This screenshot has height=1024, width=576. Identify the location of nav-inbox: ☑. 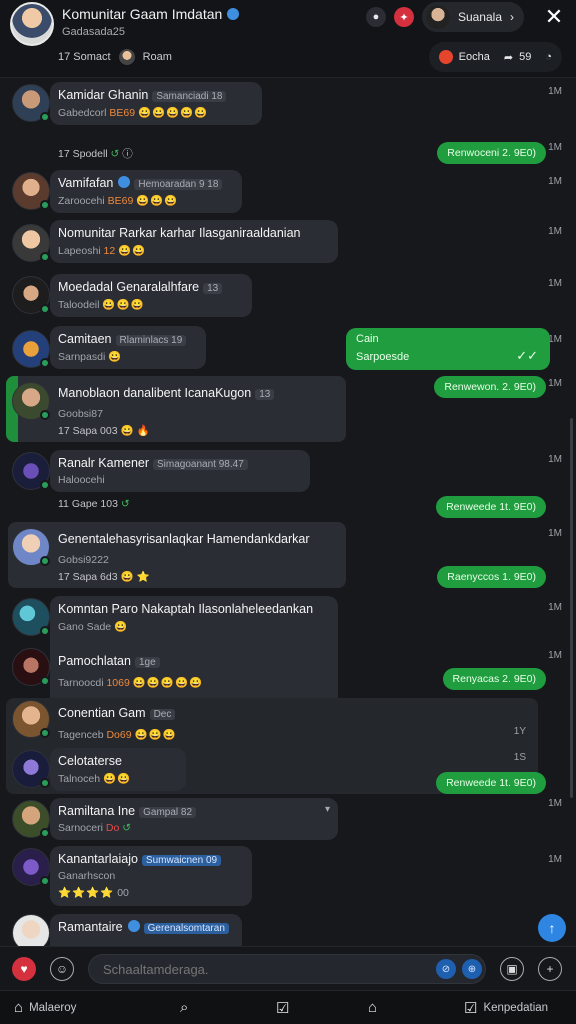
(282, 1008).